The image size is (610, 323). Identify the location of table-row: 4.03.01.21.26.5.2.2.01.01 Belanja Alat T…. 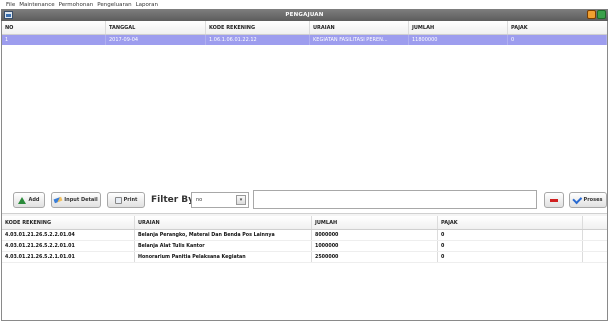
(304, 246).